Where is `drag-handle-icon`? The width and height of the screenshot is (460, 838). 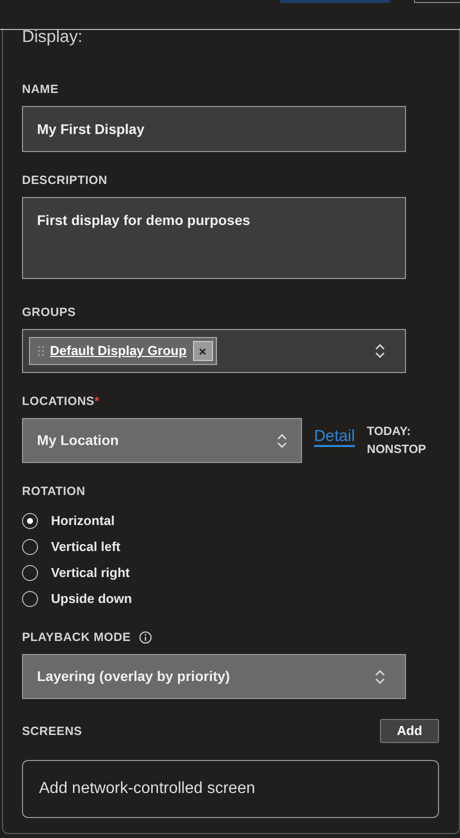 drag-handle-icon is located at coordinates (41, 351).